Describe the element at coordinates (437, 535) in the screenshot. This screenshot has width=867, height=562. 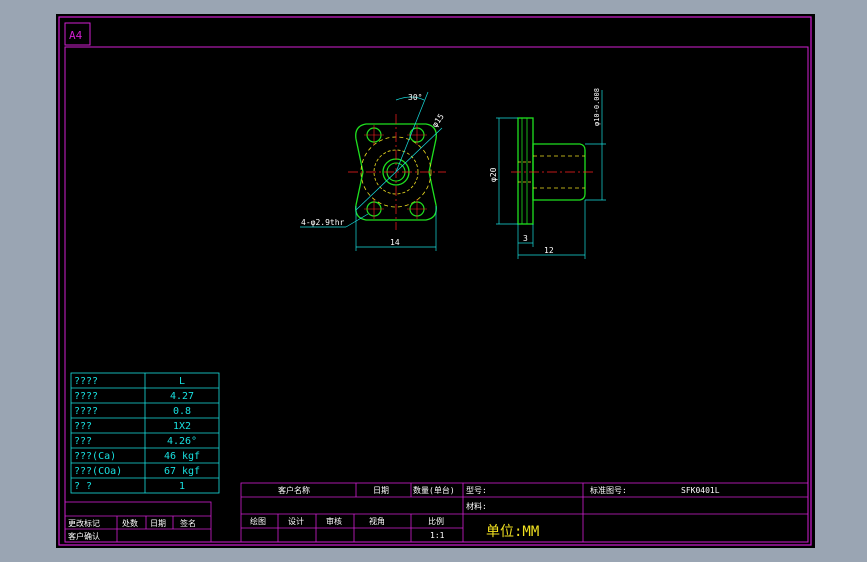
I see `tb-scale-value: 1:1` at that location.